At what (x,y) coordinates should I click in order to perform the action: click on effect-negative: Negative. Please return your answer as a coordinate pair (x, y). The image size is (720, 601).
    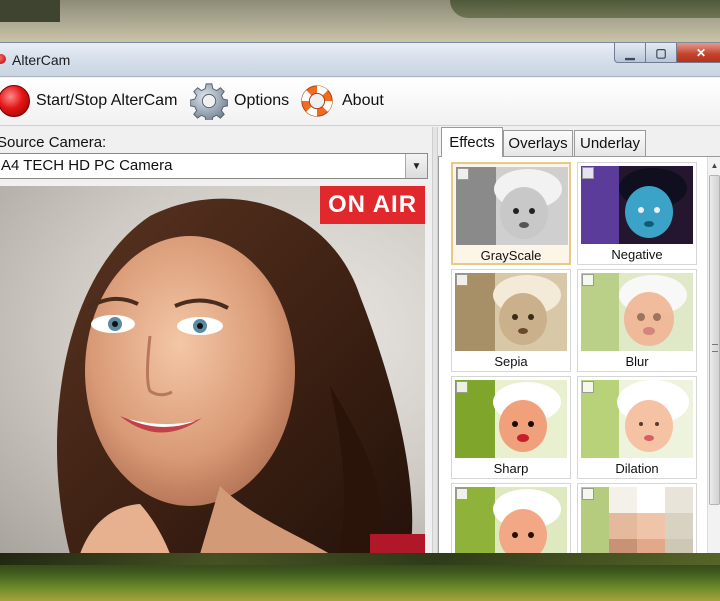
    Looking at the image, I should click on (637, 213).